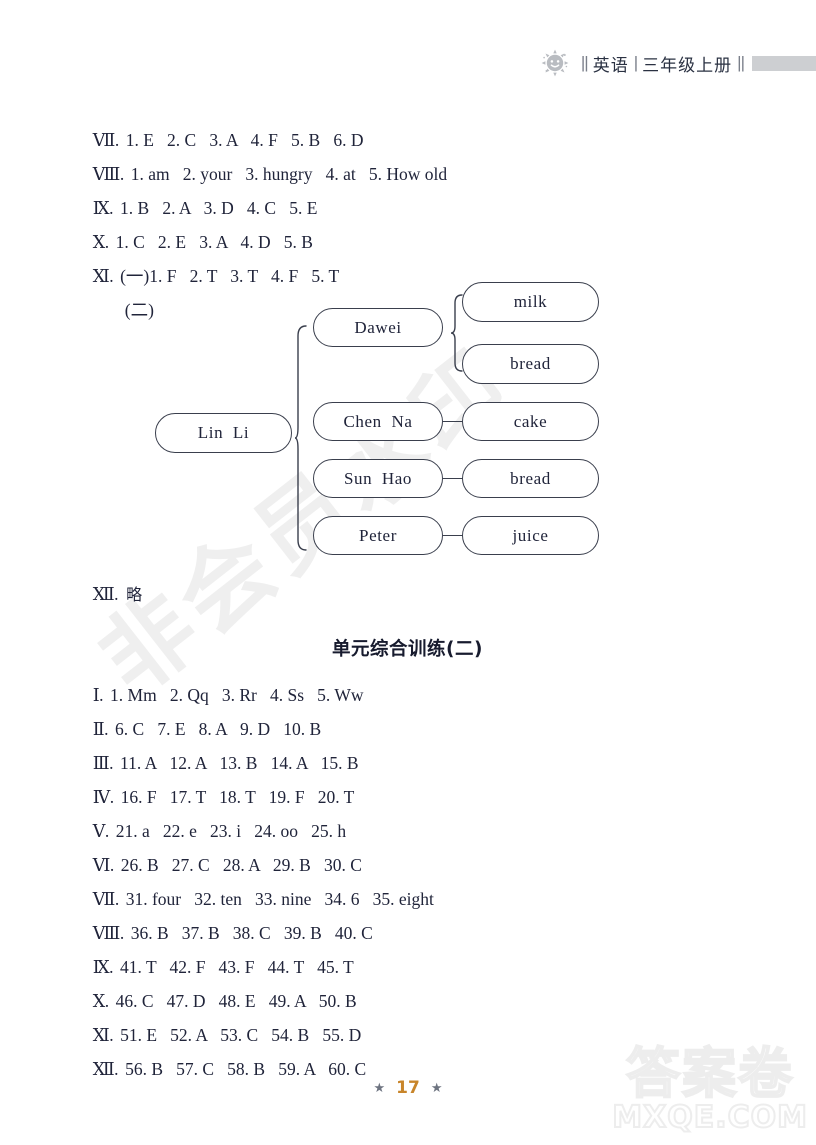  I want to click on section-title: 单元综合训练(二), so click(407, 649).